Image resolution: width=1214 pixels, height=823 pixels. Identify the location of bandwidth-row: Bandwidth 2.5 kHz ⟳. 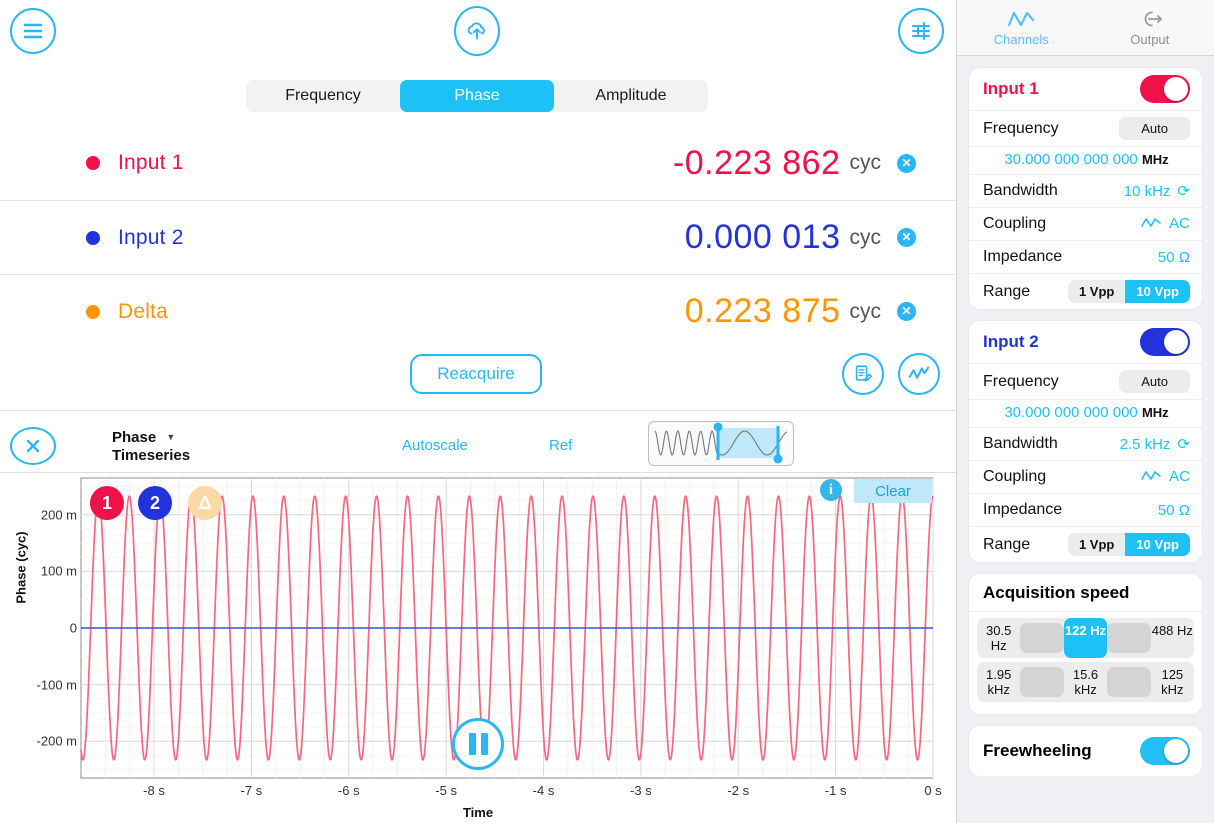
(1085, 444).